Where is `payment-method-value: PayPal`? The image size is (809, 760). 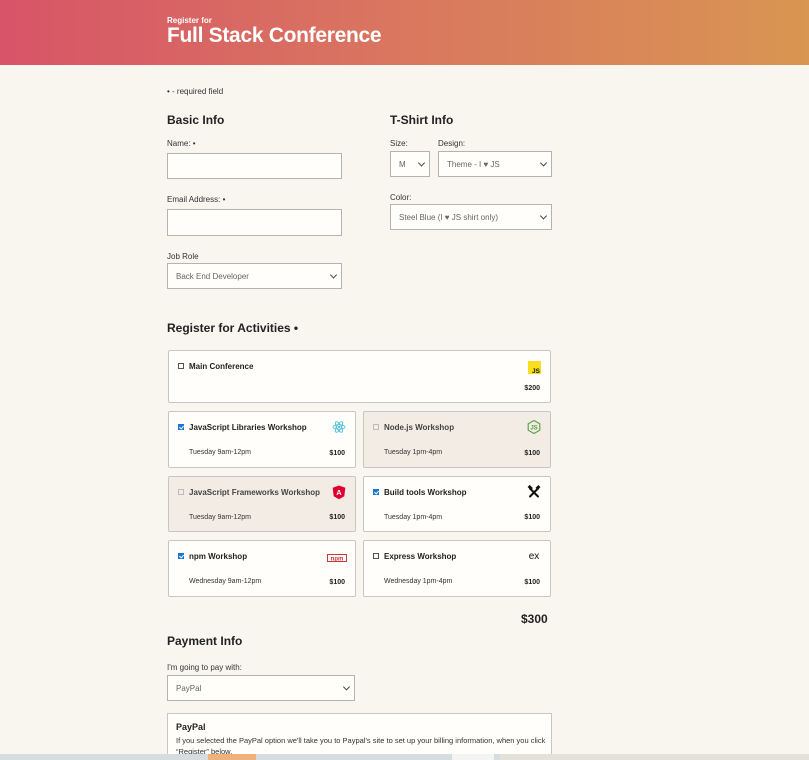 payment-method-value: PayPal is located at coordinates (189, 688).